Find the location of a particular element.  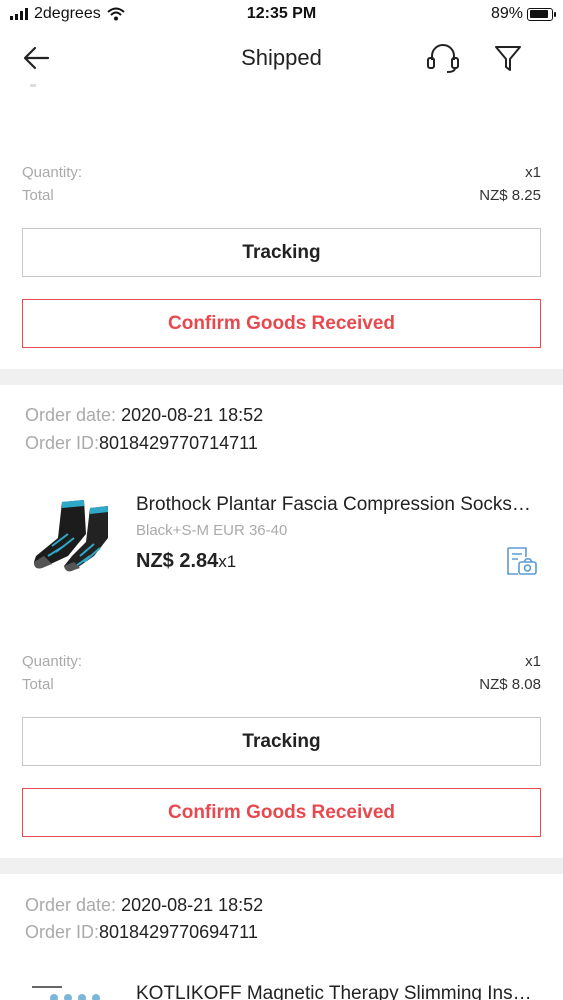

total-value: NZ$ 8.08 is located at coordinates (510, 684).